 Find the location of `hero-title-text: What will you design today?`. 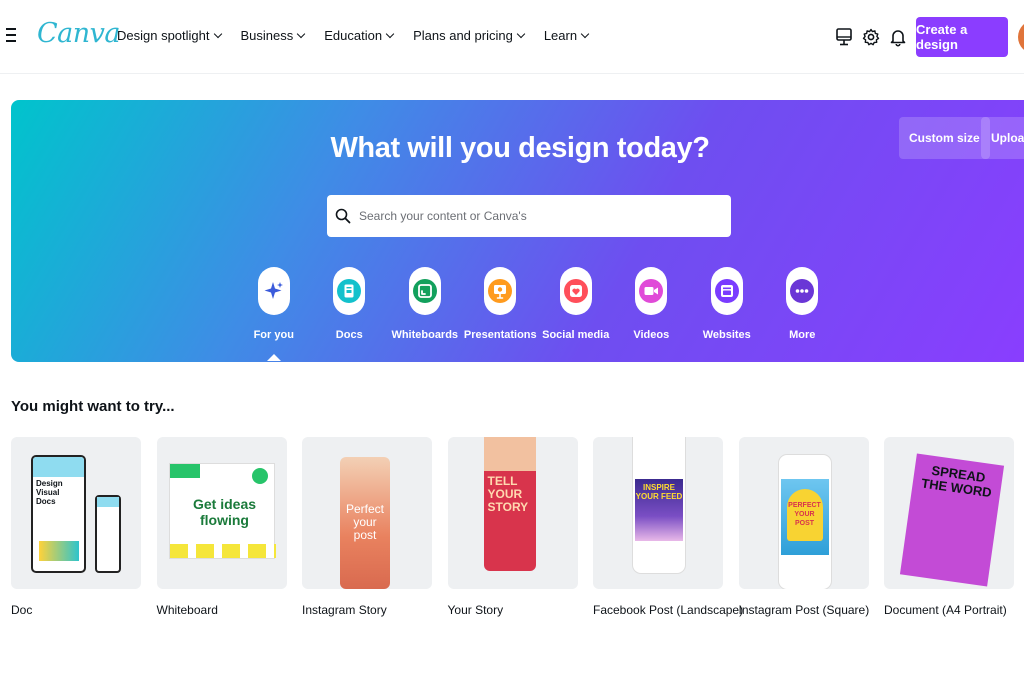

hero-title-text: What will you design today? is located at coordinates (520, 148).